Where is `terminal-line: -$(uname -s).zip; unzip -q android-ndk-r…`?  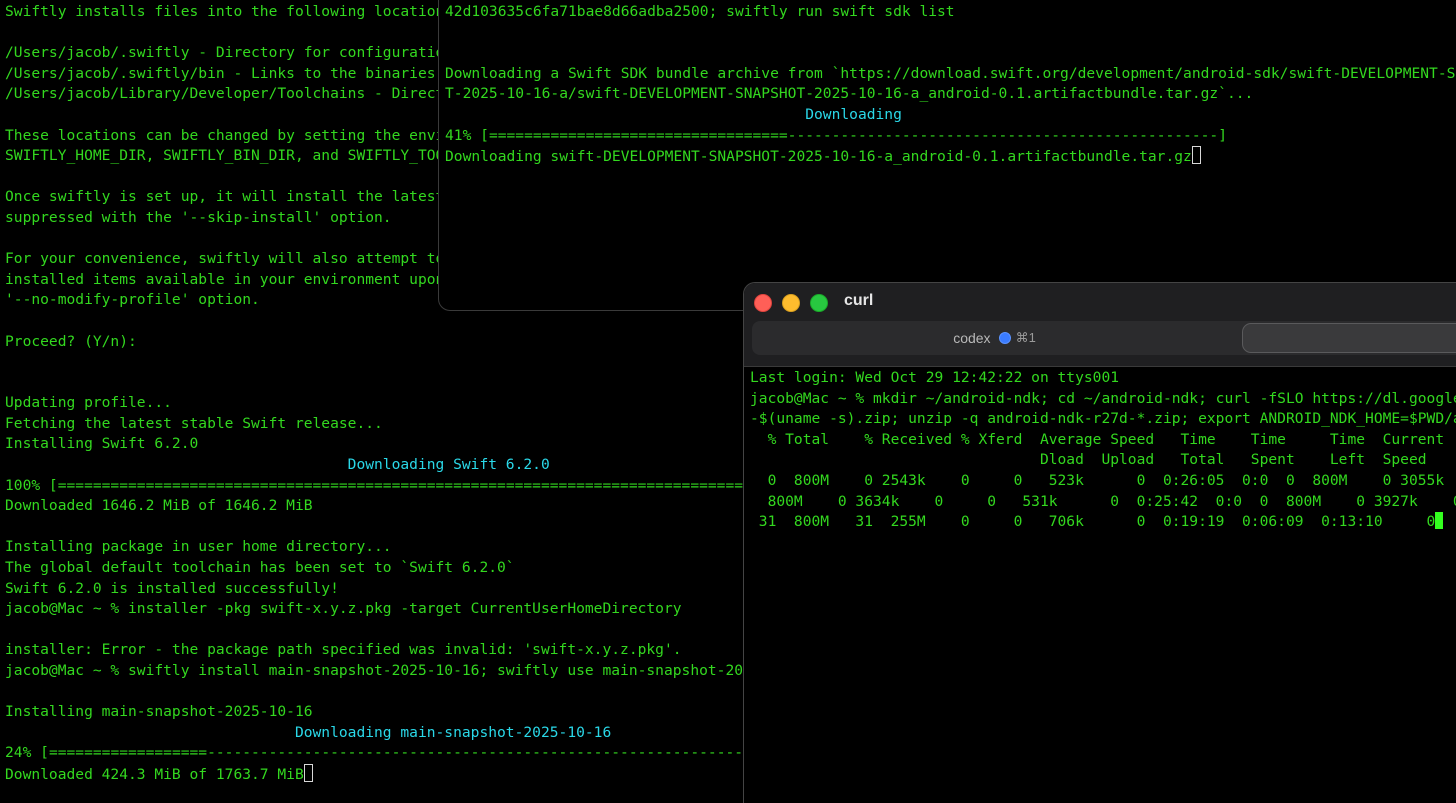 terminal-line: -$(uname -s).zip; unzip -q android-ndk-r… is located at coordinates (1103, 419).